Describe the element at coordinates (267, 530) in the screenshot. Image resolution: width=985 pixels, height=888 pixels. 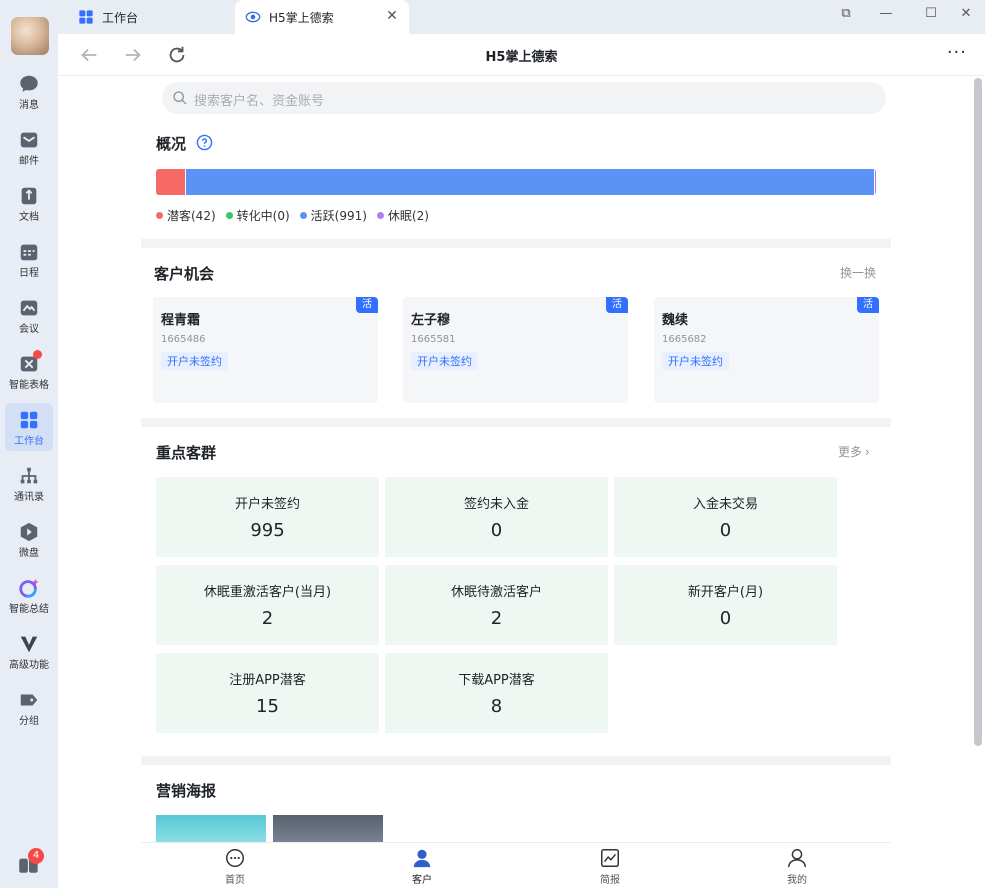
I see `group-count: 995` at that location.